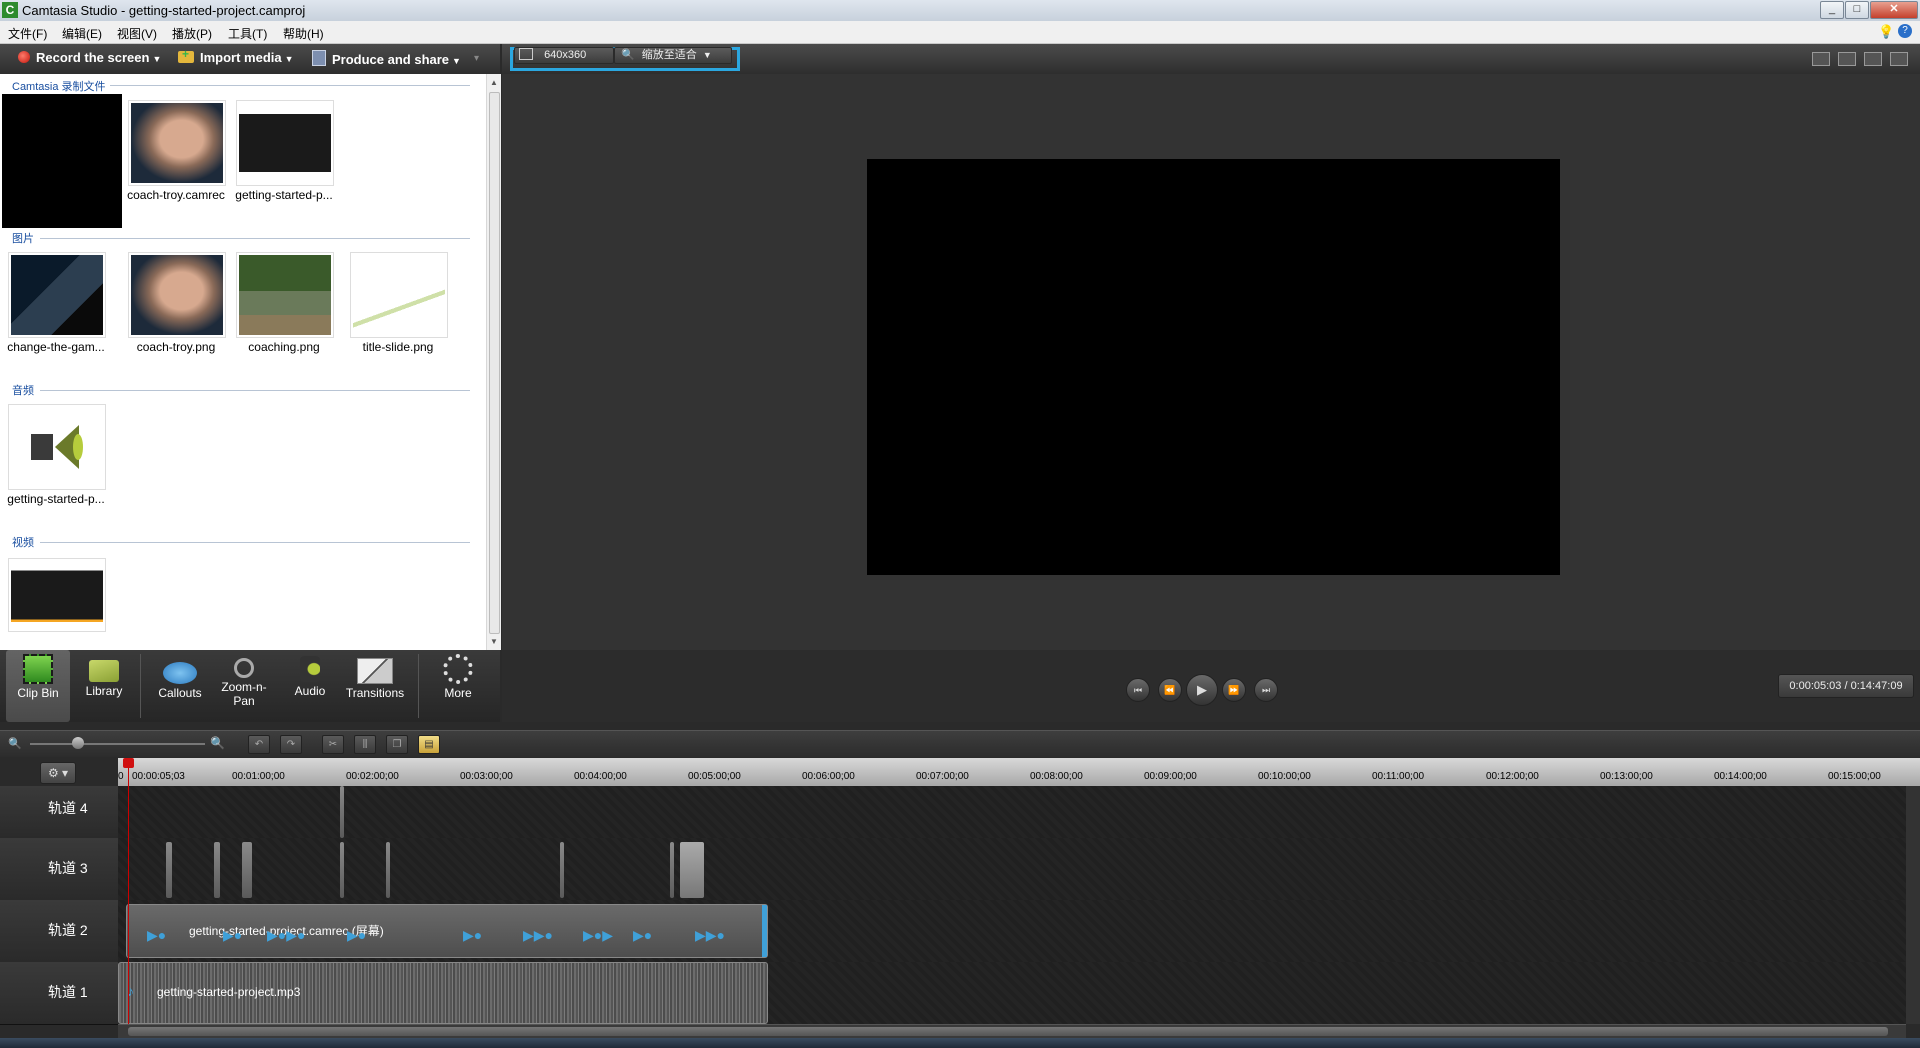  Describe the element at coordinates (375, 686) in the screenshot. I see `tab-transitions: Transitions` at that location.